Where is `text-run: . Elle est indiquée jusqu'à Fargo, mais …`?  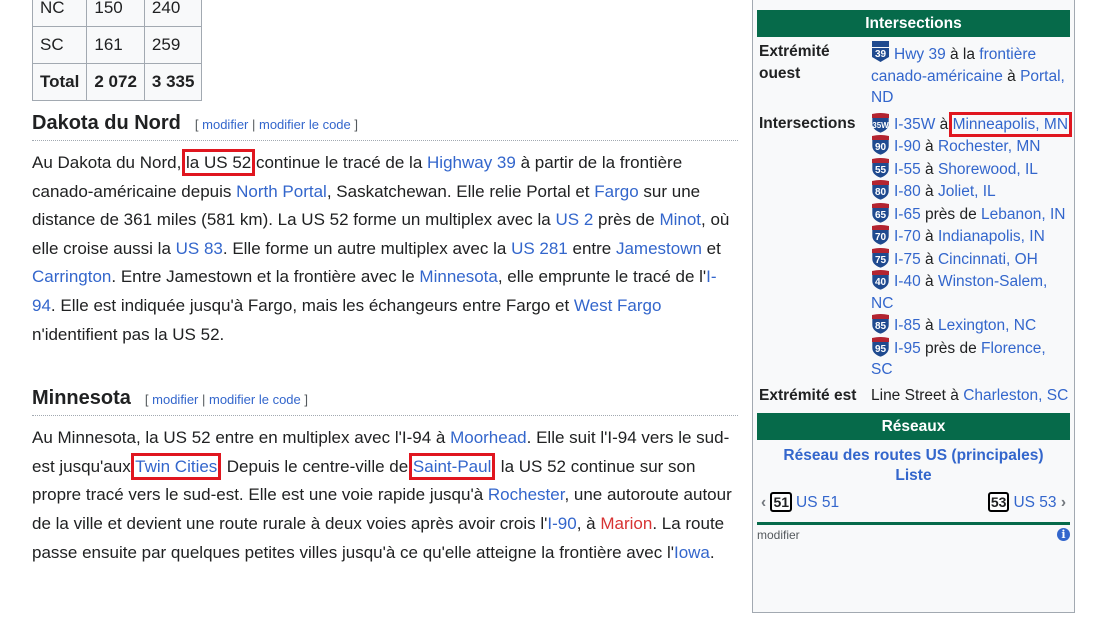 text-run: . Elle est indiquée jusqu'à Fargo, mais … is located at coordinates (312, 305).